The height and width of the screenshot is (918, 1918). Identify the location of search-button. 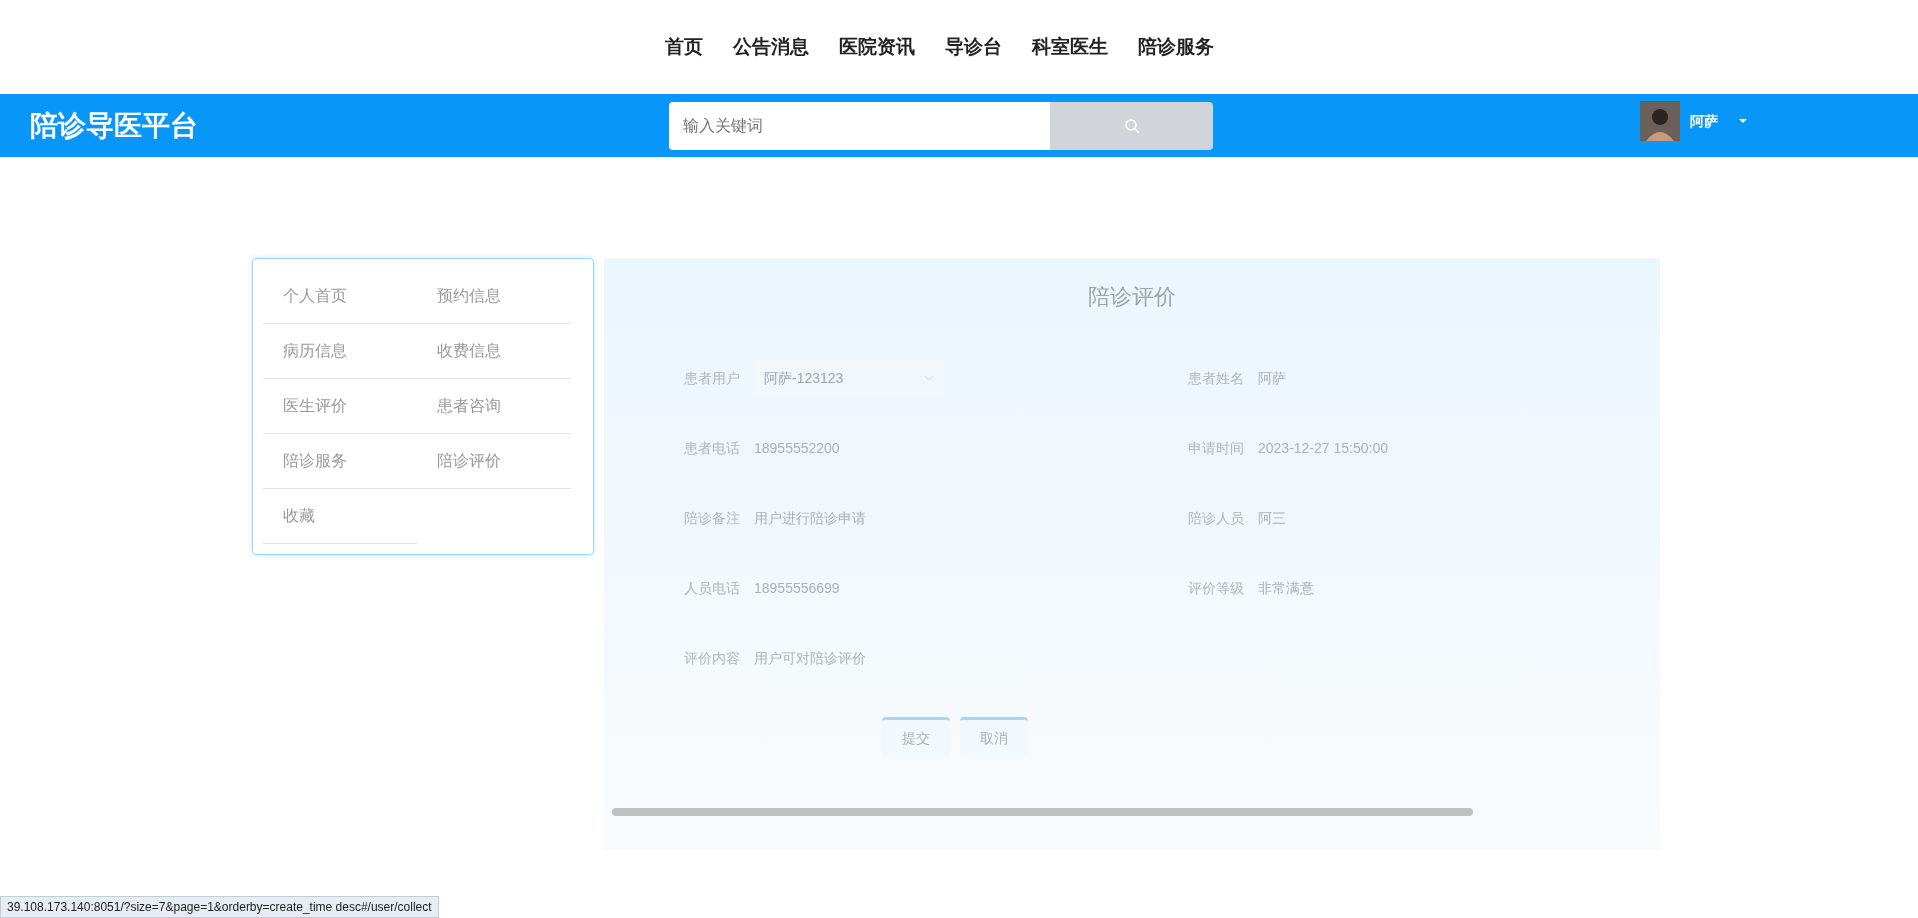
(1131, 125).